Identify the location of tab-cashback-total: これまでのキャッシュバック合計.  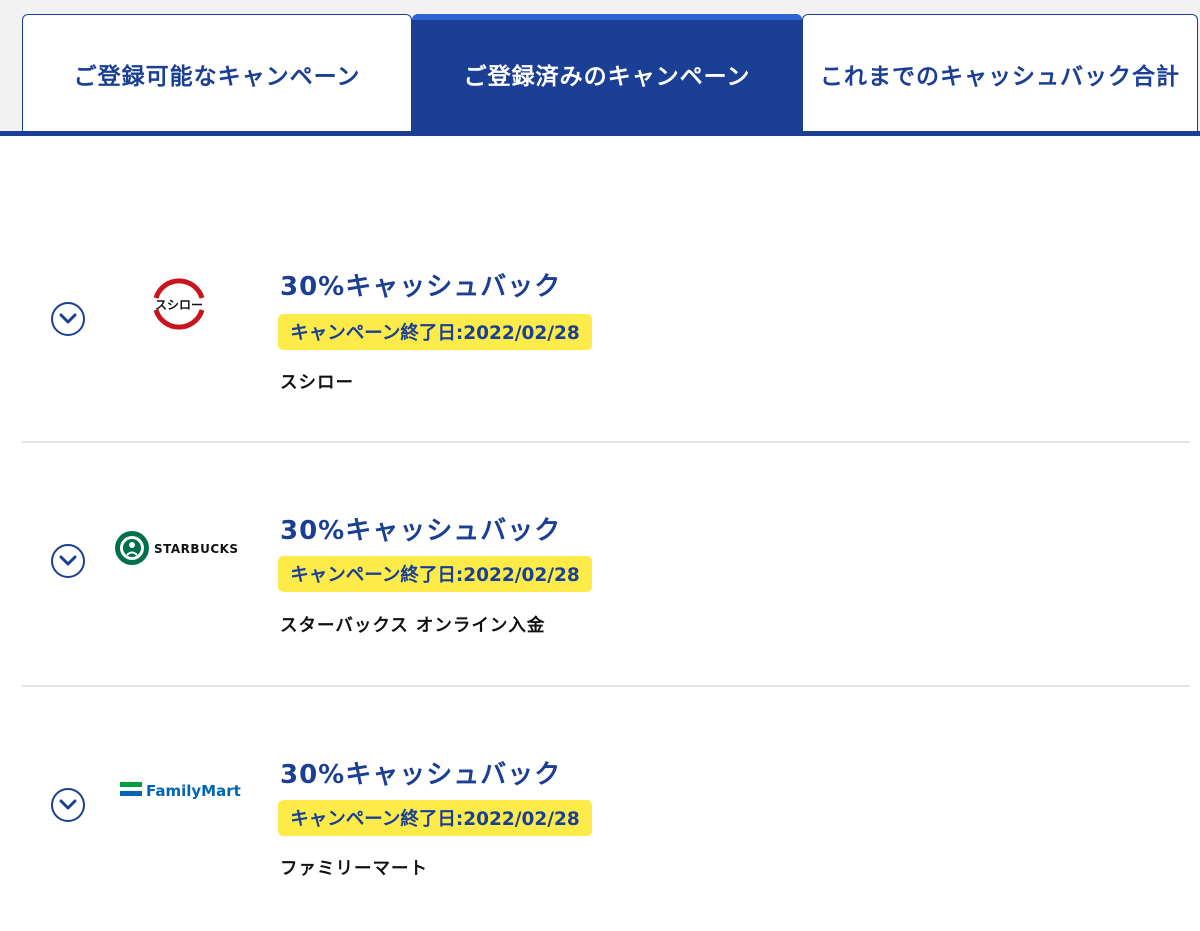
(1000, 73).